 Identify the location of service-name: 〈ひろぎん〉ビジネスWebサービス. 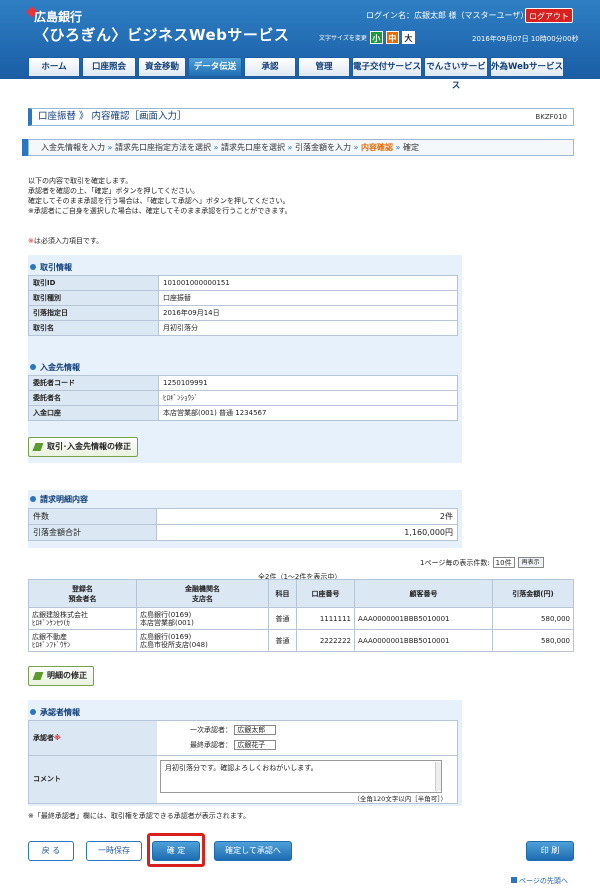
(162, 35).